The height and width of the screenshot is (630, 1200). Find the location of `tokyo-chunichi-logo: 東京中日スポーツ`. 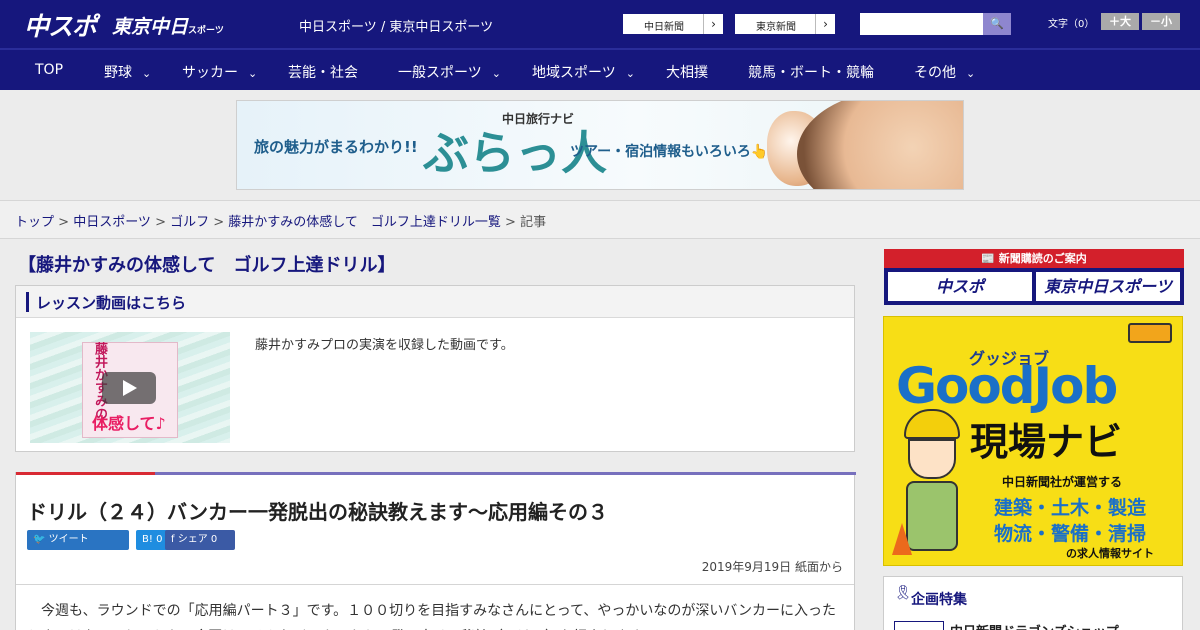

tokyo-chunichi-logo: 東京中日スポーツ is located at coordinates (168, 25).